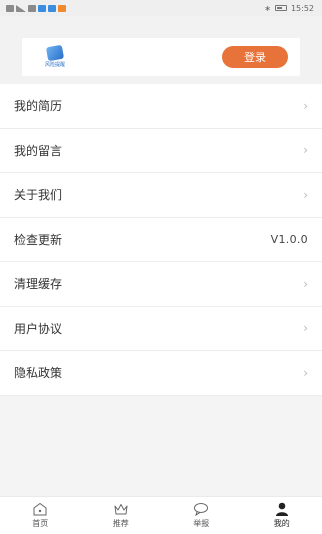 The width and height of the screenshot is (322, 534). Describe the element at coordinates (281, 523) in the screenshot. I see `tab-label: 我的` at that location.